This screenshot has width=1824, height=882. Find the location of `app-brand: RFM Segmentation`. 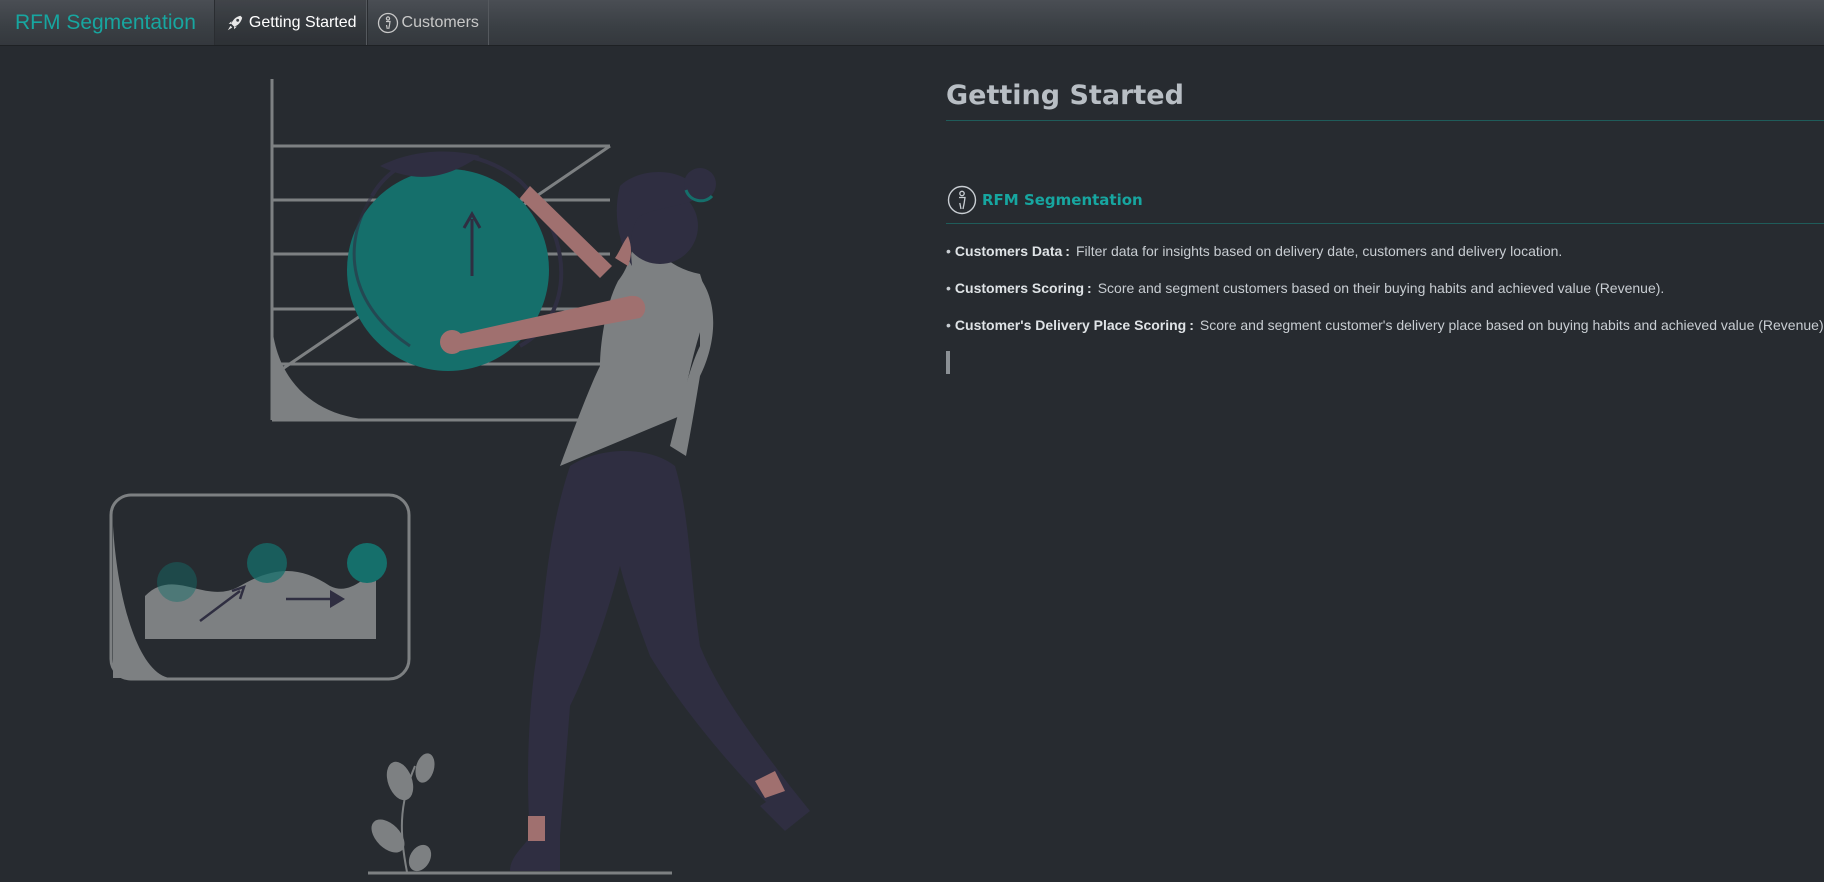

app-brand: RFM Segmentation is located at coordinates (107, 22).